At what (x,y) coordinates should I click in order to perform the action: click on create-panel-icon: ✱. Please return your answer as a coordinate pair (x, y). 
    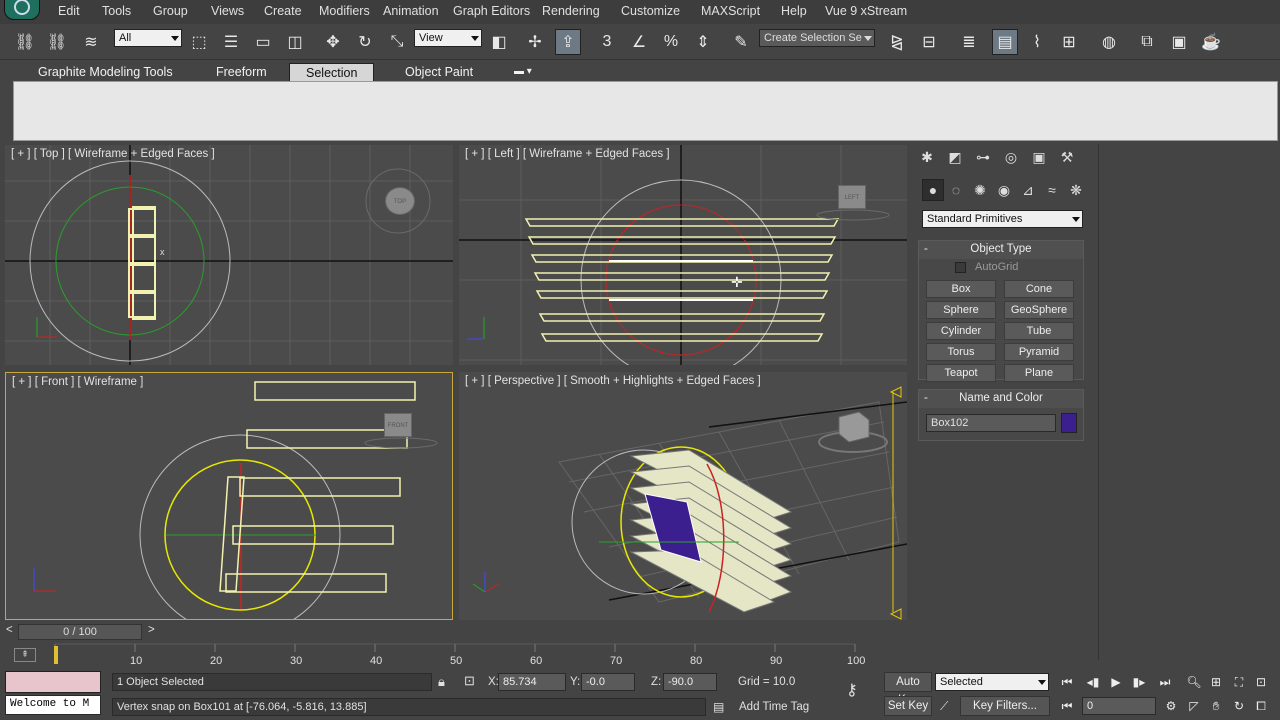
    Looking at the image, I should click on (927, 157).